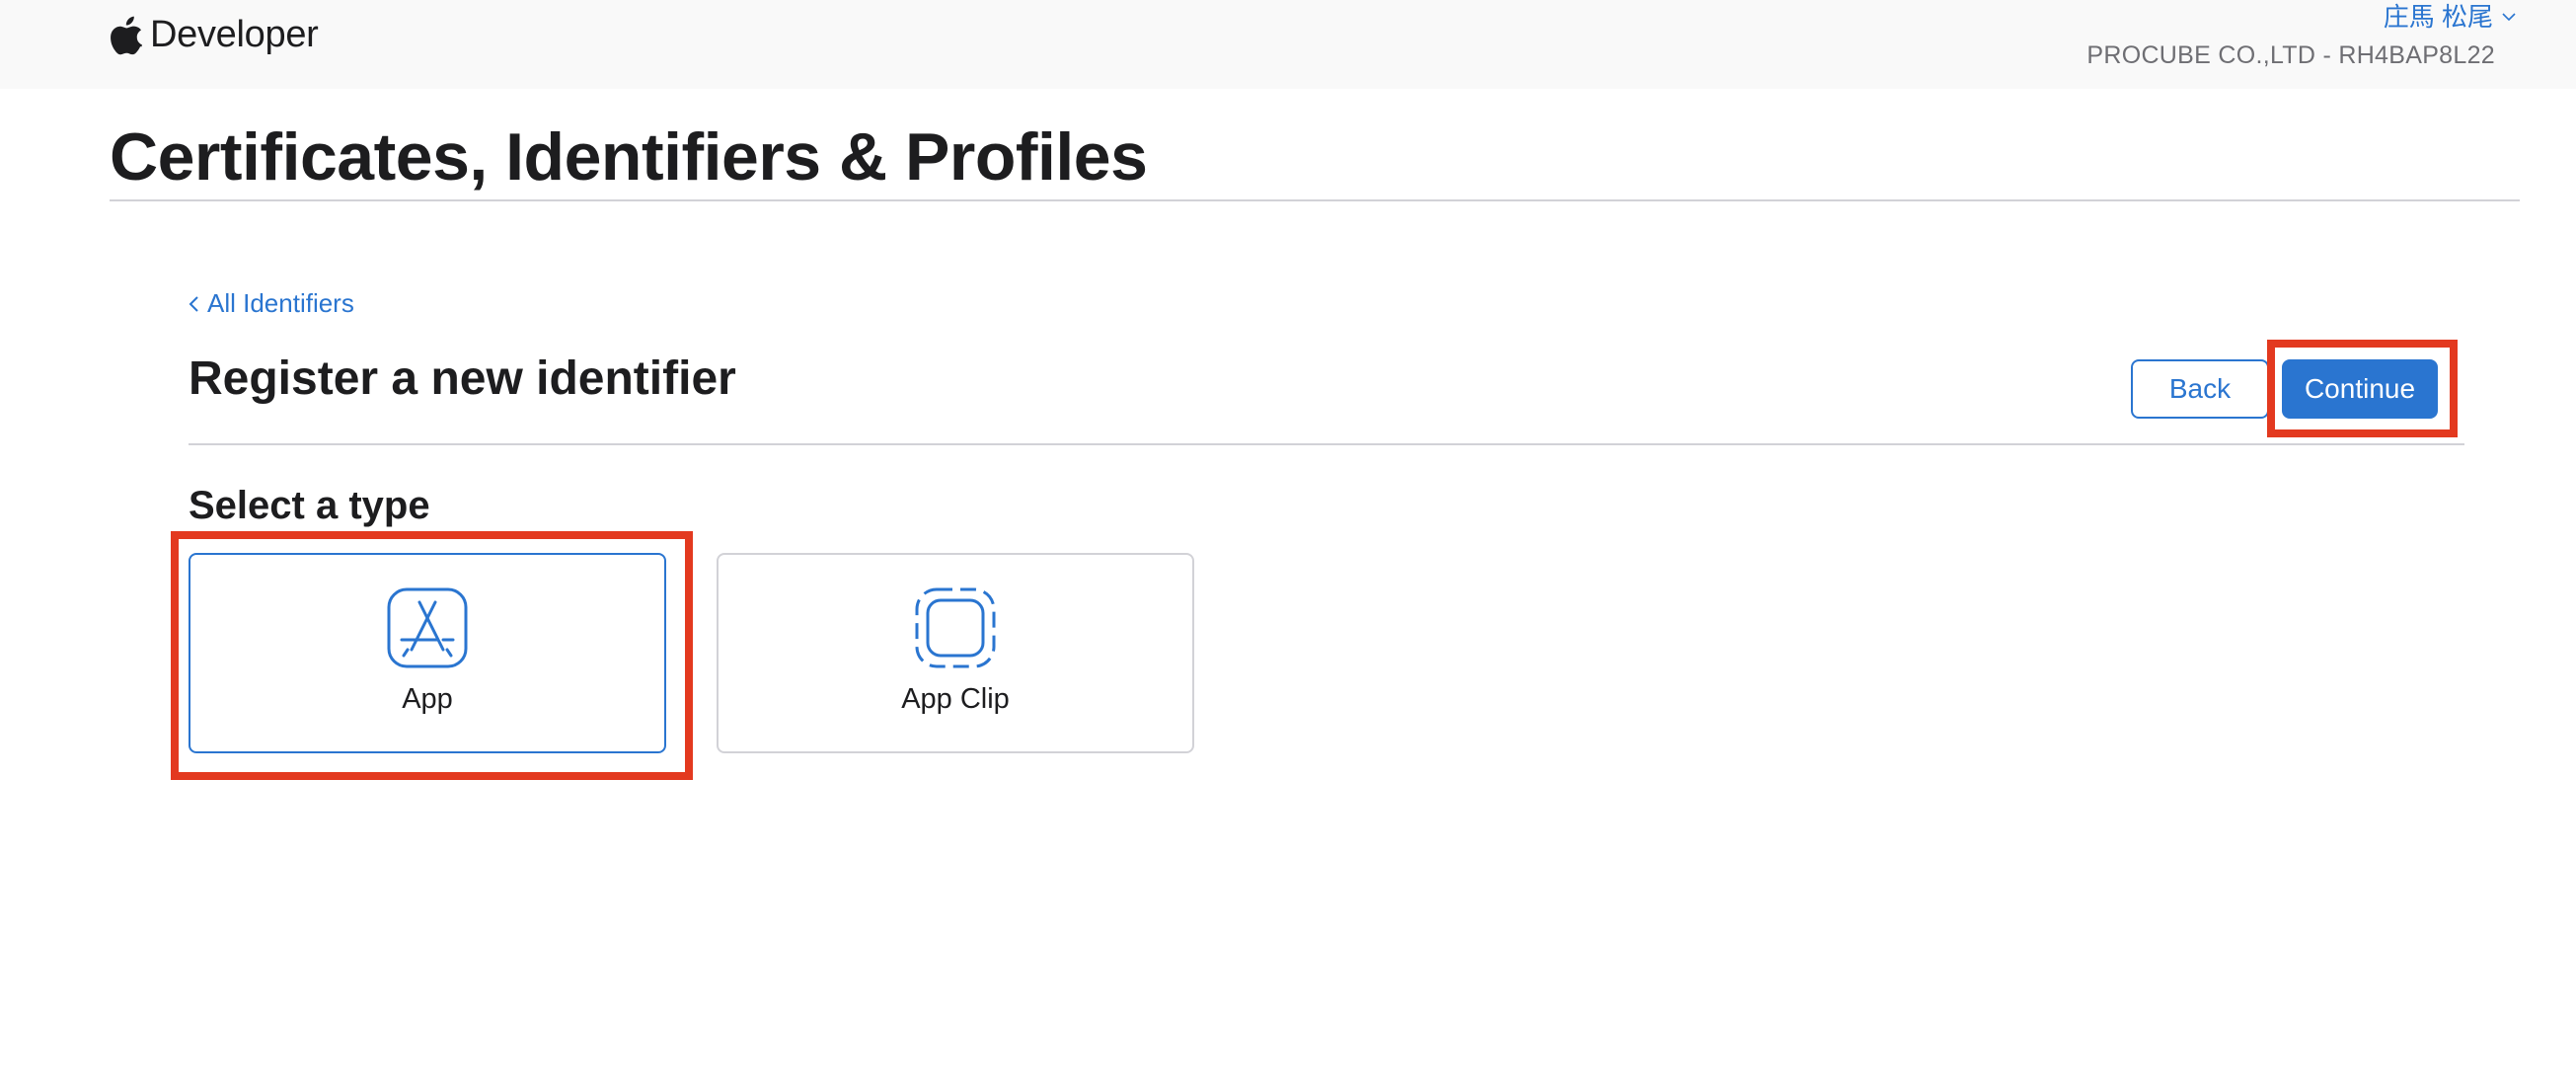  I want to click on back-button: Back, so click(2200, 389).